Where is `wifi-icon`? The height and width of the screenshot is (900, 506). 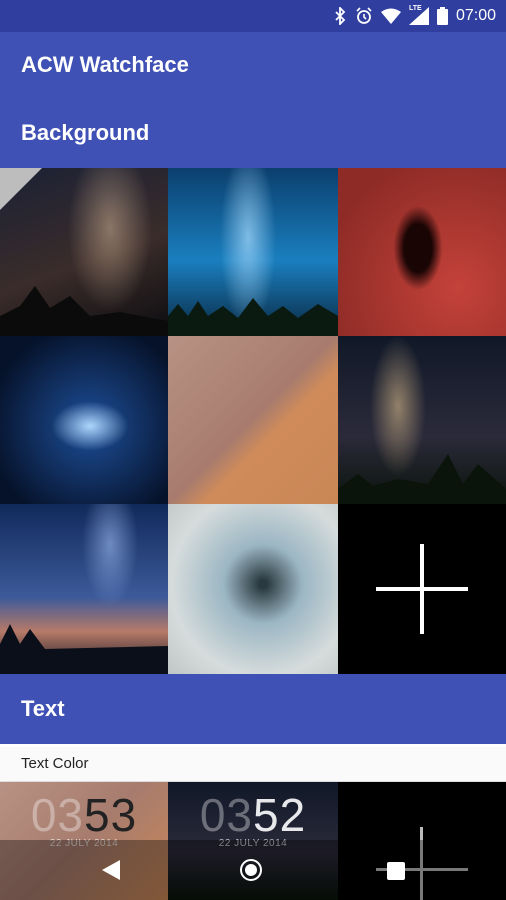 wifi-icon is located at coordinates (390, 16).